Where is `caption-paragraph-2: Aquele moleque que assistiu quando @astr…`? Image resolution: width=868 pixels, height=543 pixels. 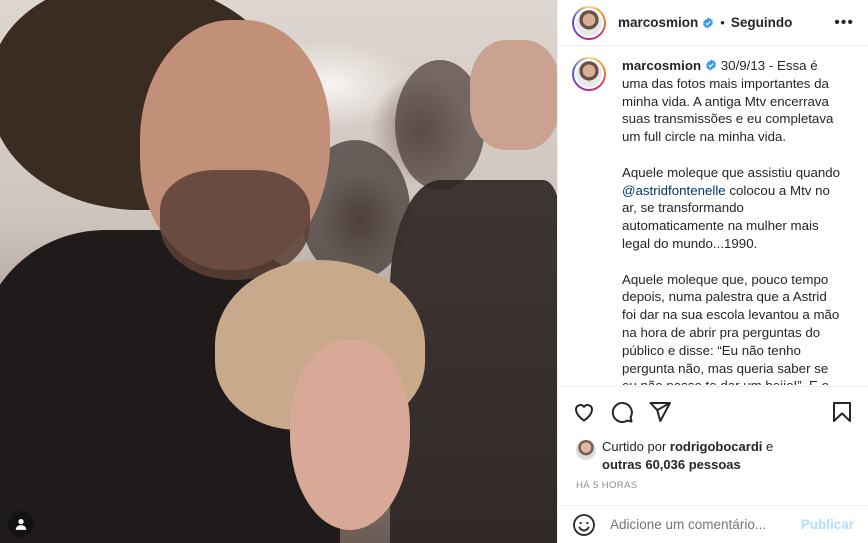 caption-paragraph-2: Aquele moleque que assistiu quando @astr… is located at coordinates (733, 208).